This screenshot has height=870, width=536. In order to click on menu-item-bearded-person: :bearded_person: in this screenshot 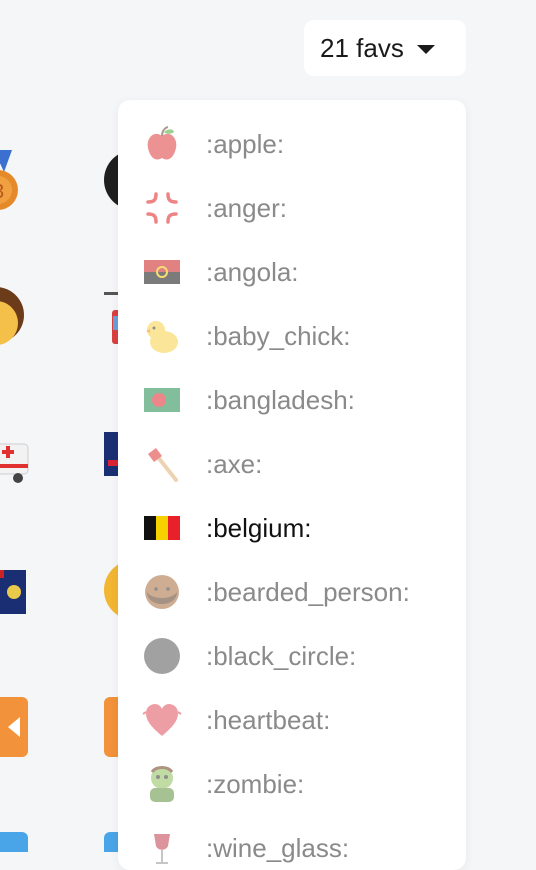, I will do `click(292, 592)`.